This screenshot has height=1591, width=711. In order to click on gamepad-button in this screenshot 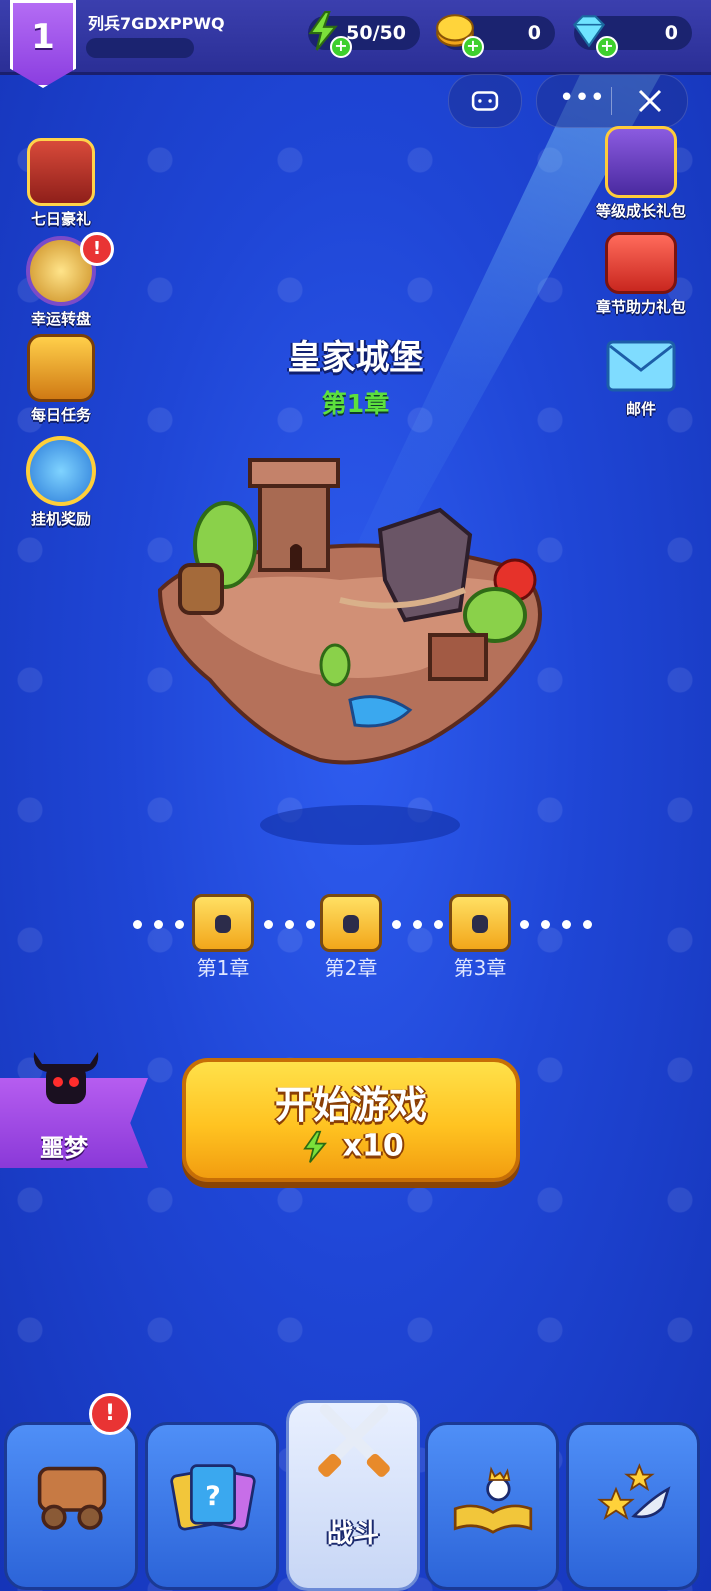, I will do `click(485, 101)`.